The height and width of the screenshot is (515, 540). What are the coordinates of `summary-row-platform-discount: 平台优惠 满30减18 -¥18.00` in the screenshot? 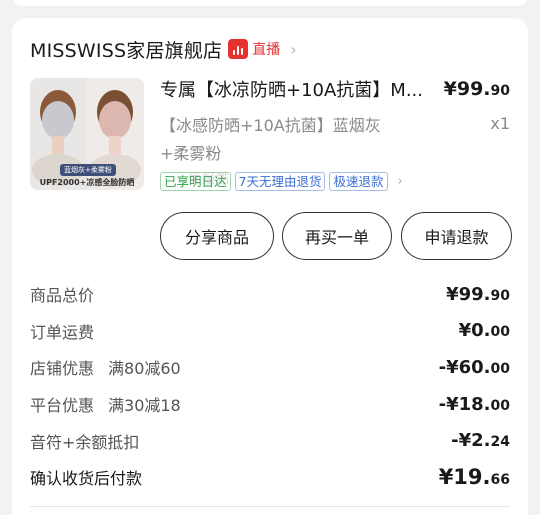 It's located at (270, 404).